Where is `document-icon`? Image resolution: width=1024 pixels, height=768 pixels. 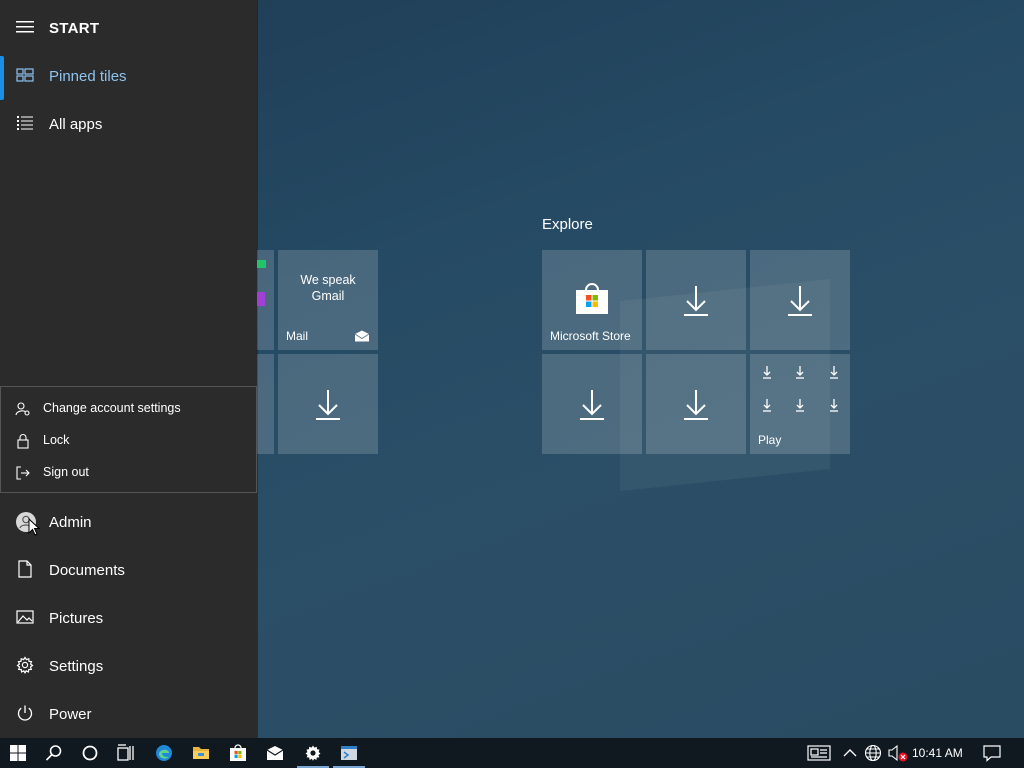 document-icon is located at coordinates (25, 569).